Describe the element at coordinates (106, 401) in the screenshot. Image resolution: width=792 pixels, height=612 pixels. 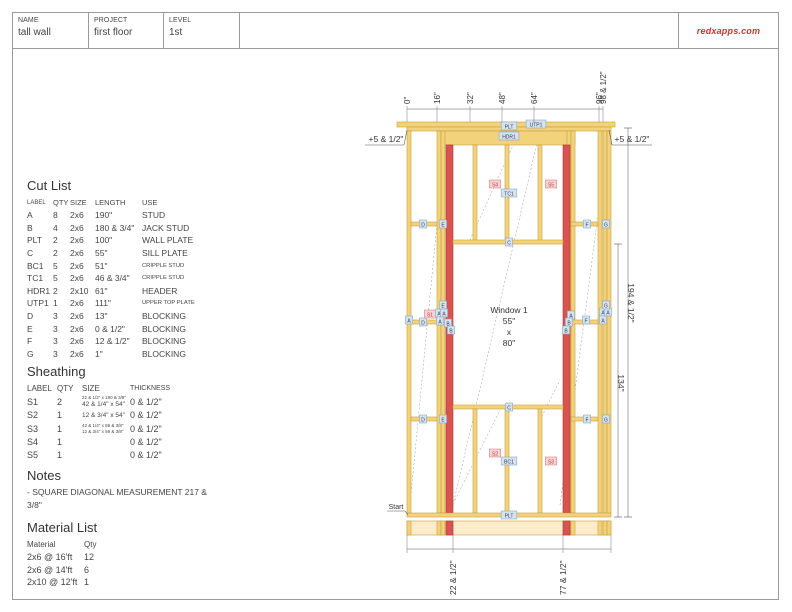
I see `sheath-size: 22 & 1/2" x 190 & 3/8" 42 & 1/4" x 54"` at that location.